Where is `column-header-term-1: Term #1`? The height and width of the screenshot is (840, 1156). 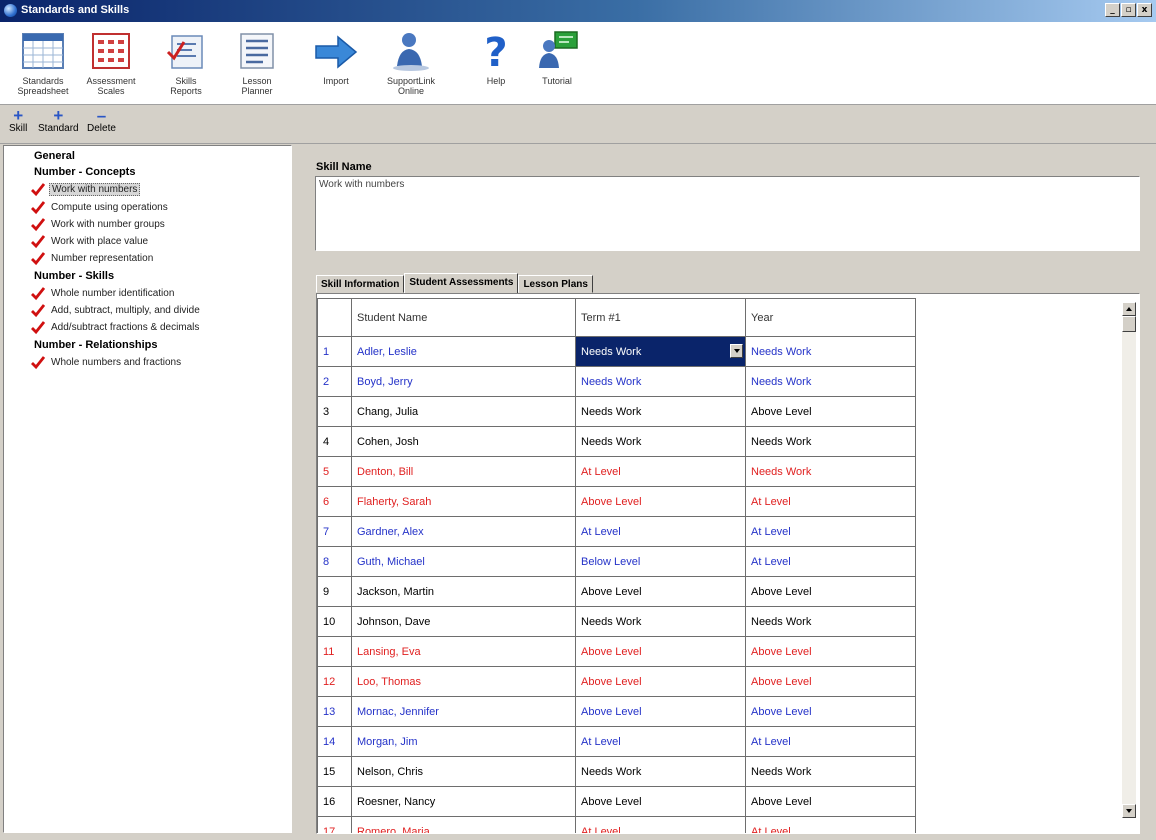
column-header-term-1: Term #1 is located at coordinates (660, 317).